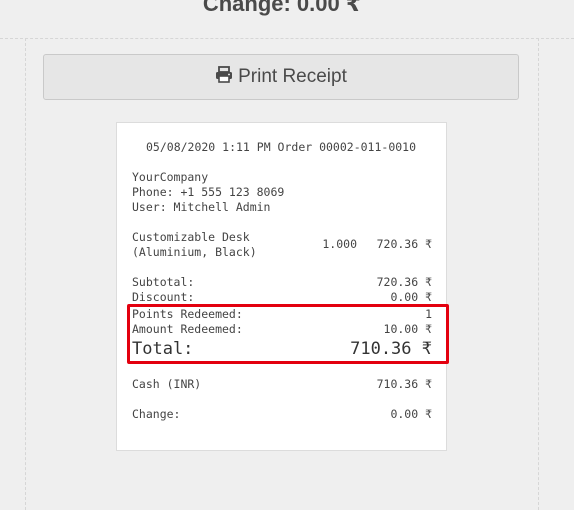 The width and height of the screenshot is (574, 510). Describe the element at coordinates (167, 384) in the screenshot. I see `payment-method-label: Cash (INR)` at that location.